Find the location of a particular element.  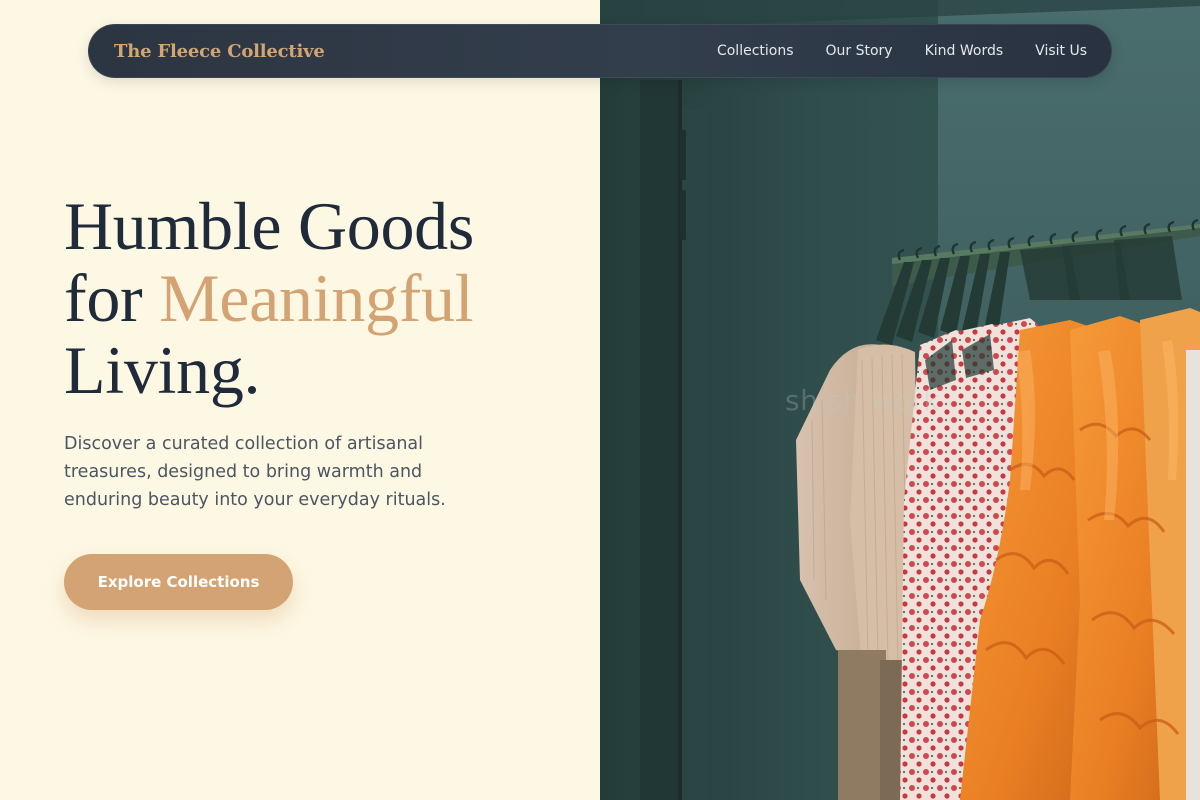

hero-heading-line2-prefix: for is located at coordinates (112, 298).